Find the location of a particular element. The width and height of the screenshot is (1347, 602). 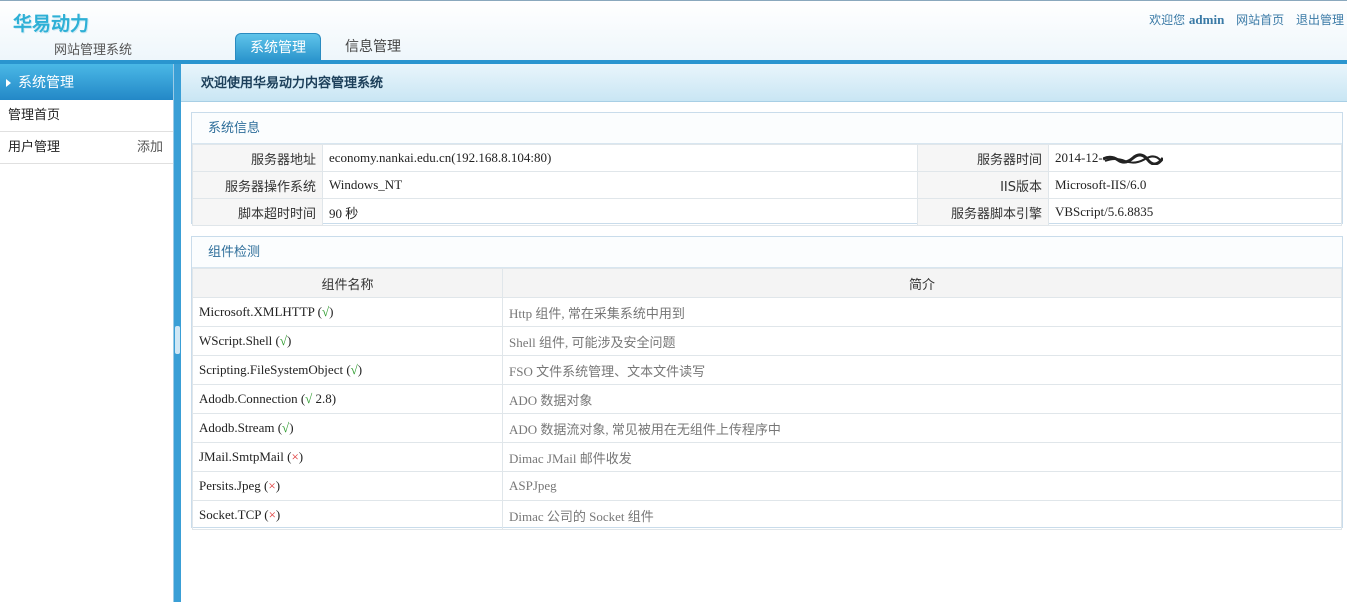

table-row: Socket.TCP (×) Dimac 公司的 Socket 组件 is located at coordinates (767, 515).